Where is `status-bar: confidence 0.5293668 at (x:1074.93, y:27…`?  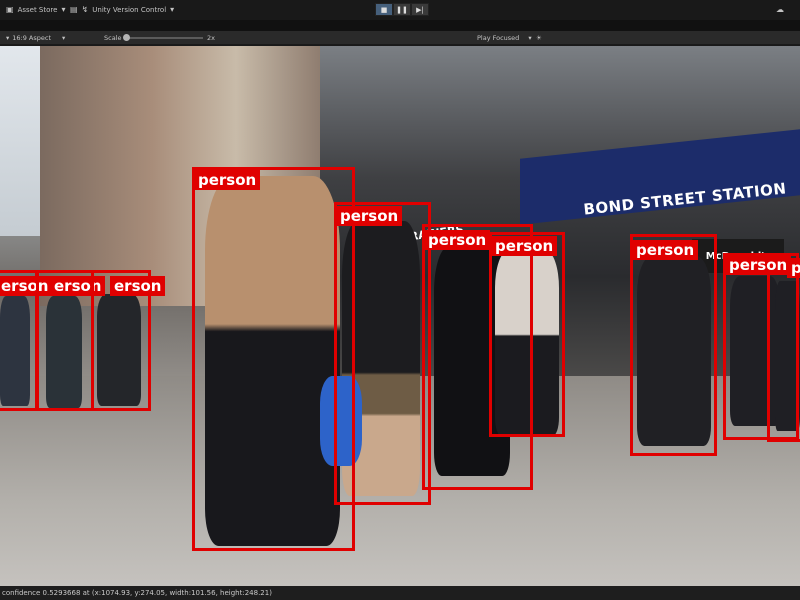 status-bar: confidence 0.5293668 at (x:1074.93, y:27… is located at coordinates (400, 593).